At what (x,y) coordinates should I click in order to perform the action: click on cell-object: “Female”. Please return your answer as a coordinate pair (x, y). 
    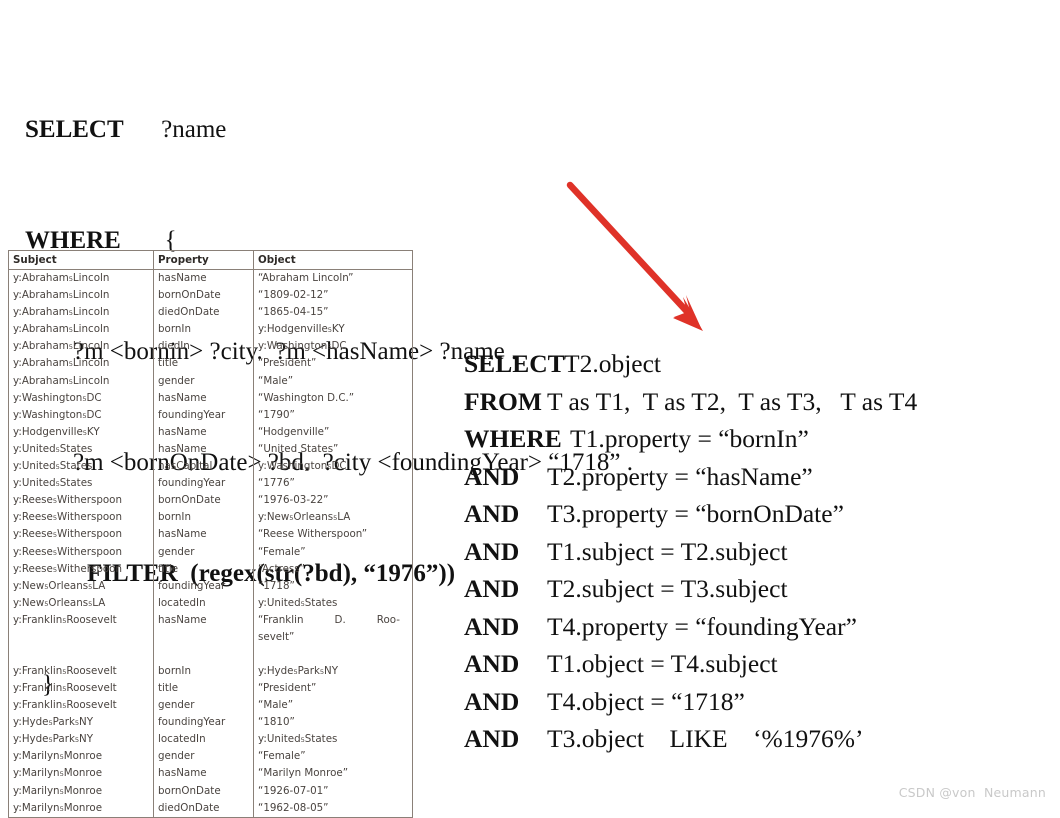
    Looking at the image, I should click on (333, 552).